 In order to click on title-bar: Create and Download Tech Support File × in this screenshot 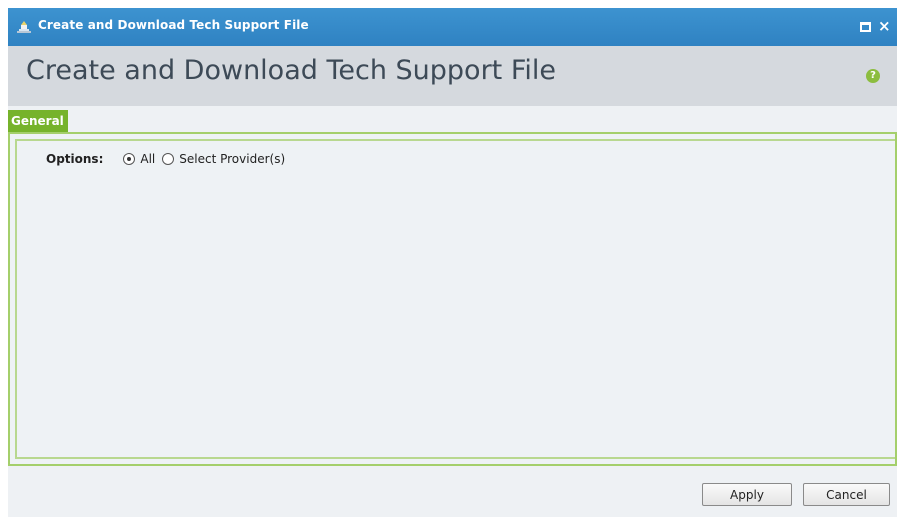, I will do `click(452, 27)`.